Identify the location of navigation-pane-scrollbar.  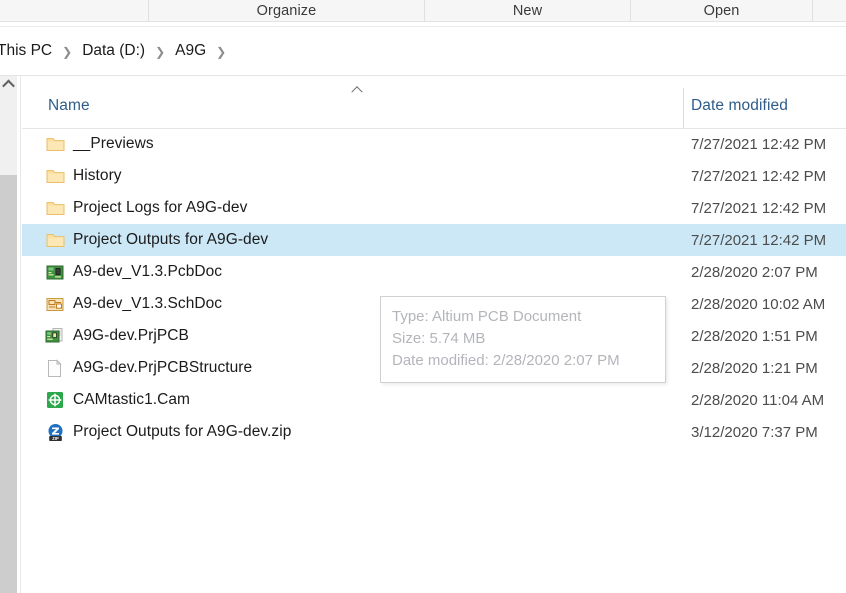
(8, 334).